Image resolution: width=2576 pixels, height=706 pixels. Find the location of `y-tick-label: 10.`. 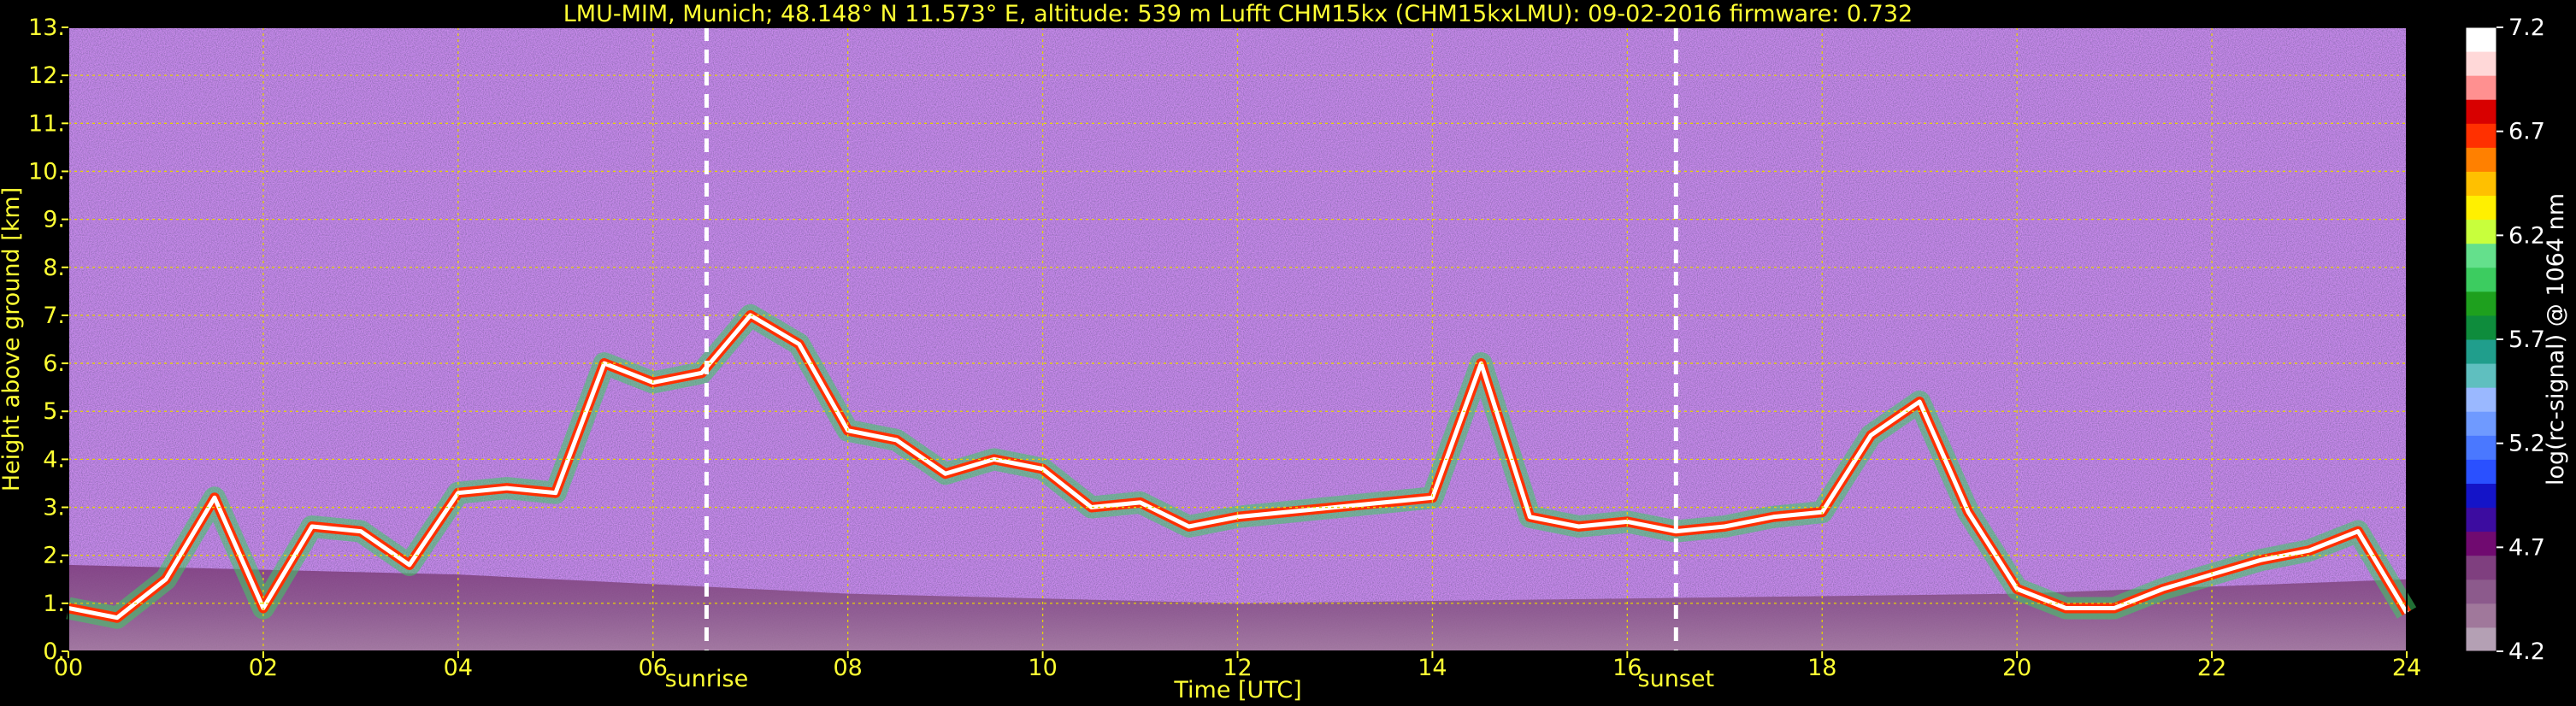

y-tick-label: 10. is located at coordinates (46, 171).